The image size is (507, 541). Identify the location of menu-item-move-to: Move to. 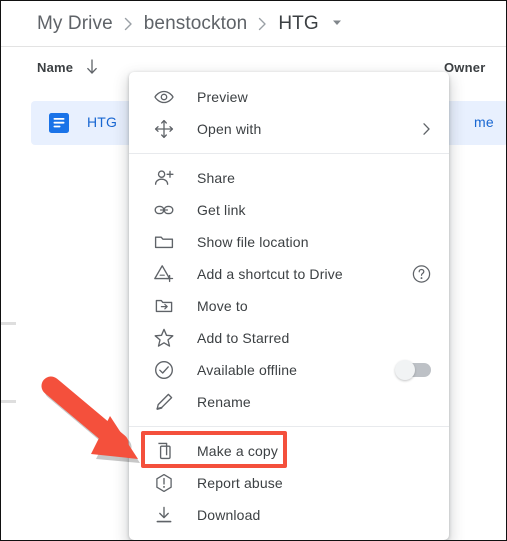
(289, 306).